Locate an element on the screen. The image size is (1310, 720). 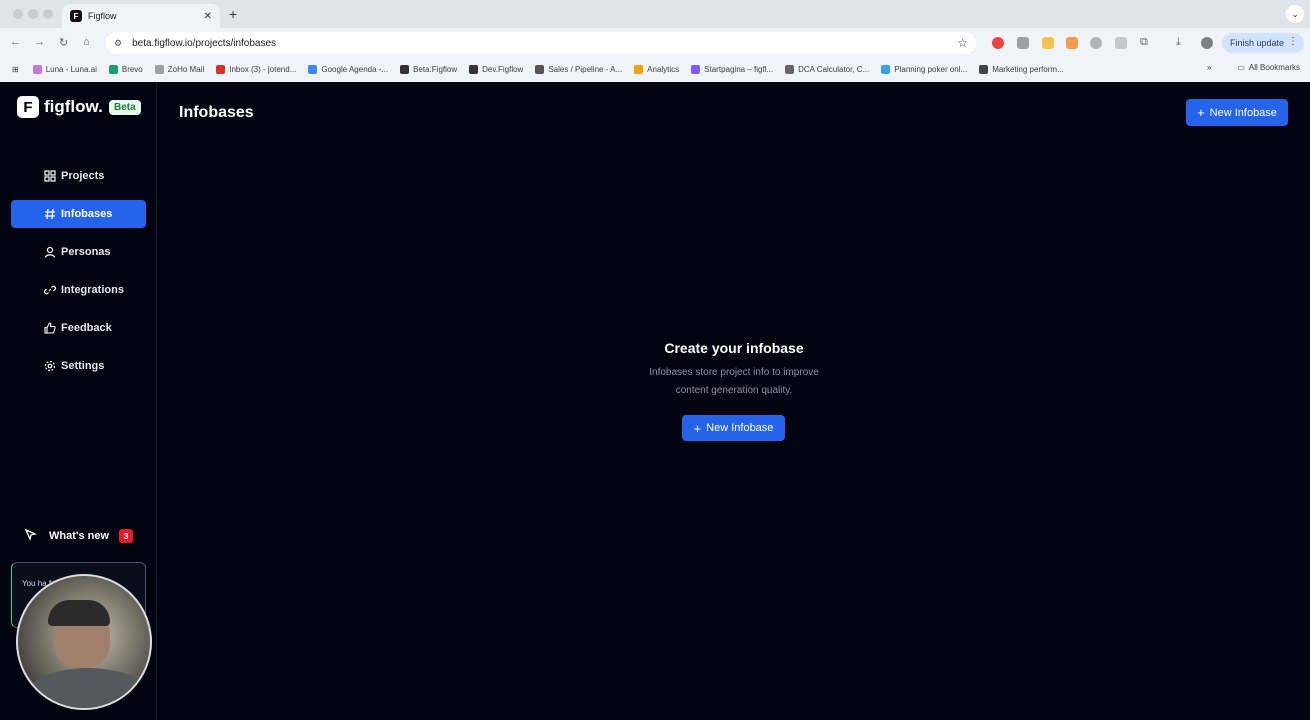
figflow-logo-mark-icon: F is located at coordinates (28, 107).